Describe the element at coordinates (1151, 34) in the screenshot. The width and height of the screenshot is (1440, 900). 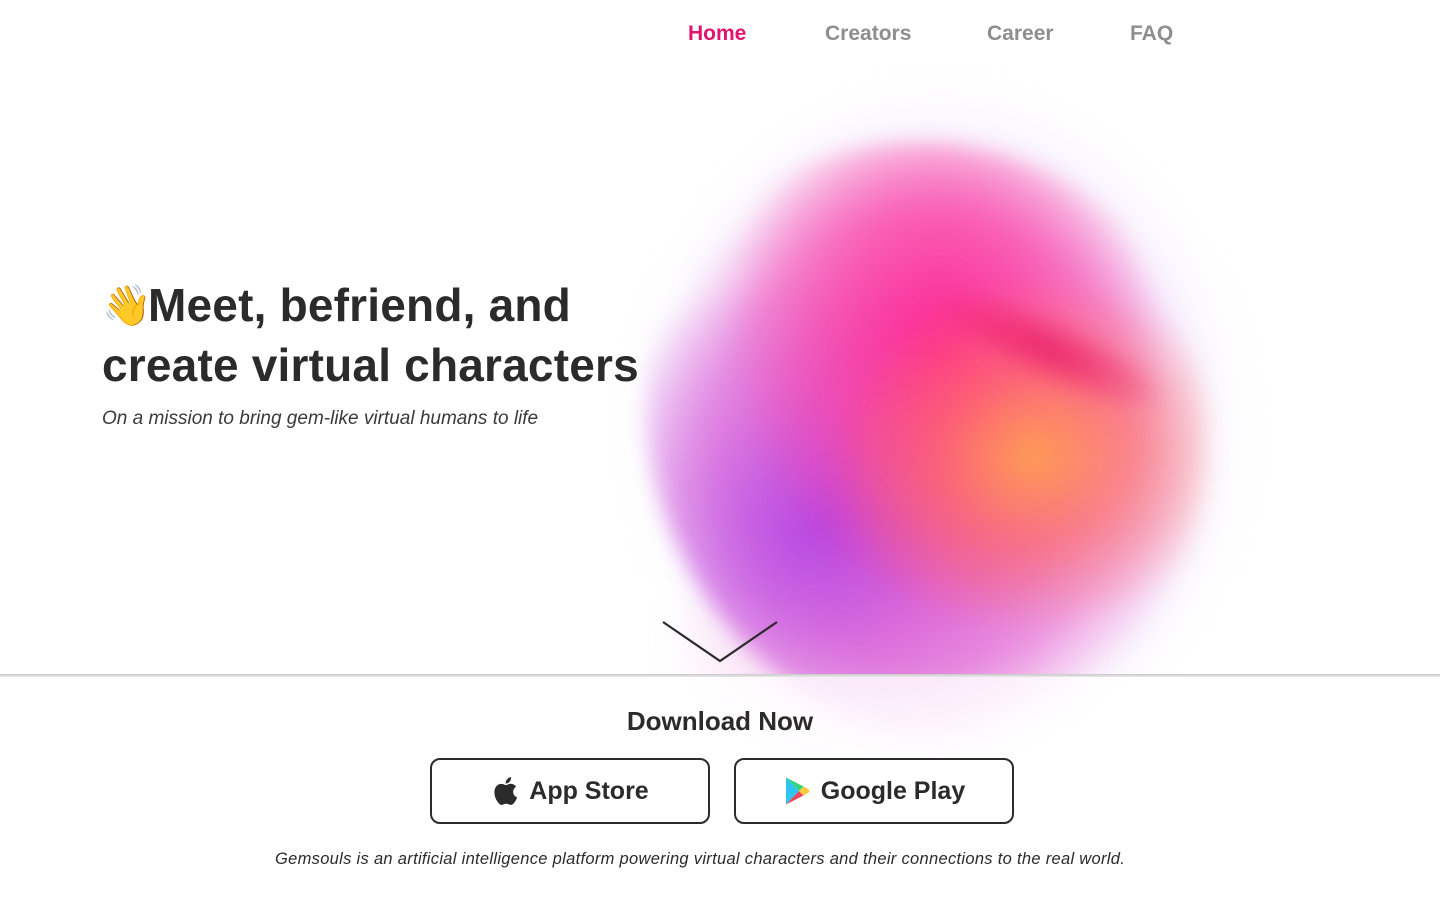
I see `nav-faq: FAQ` at that location.